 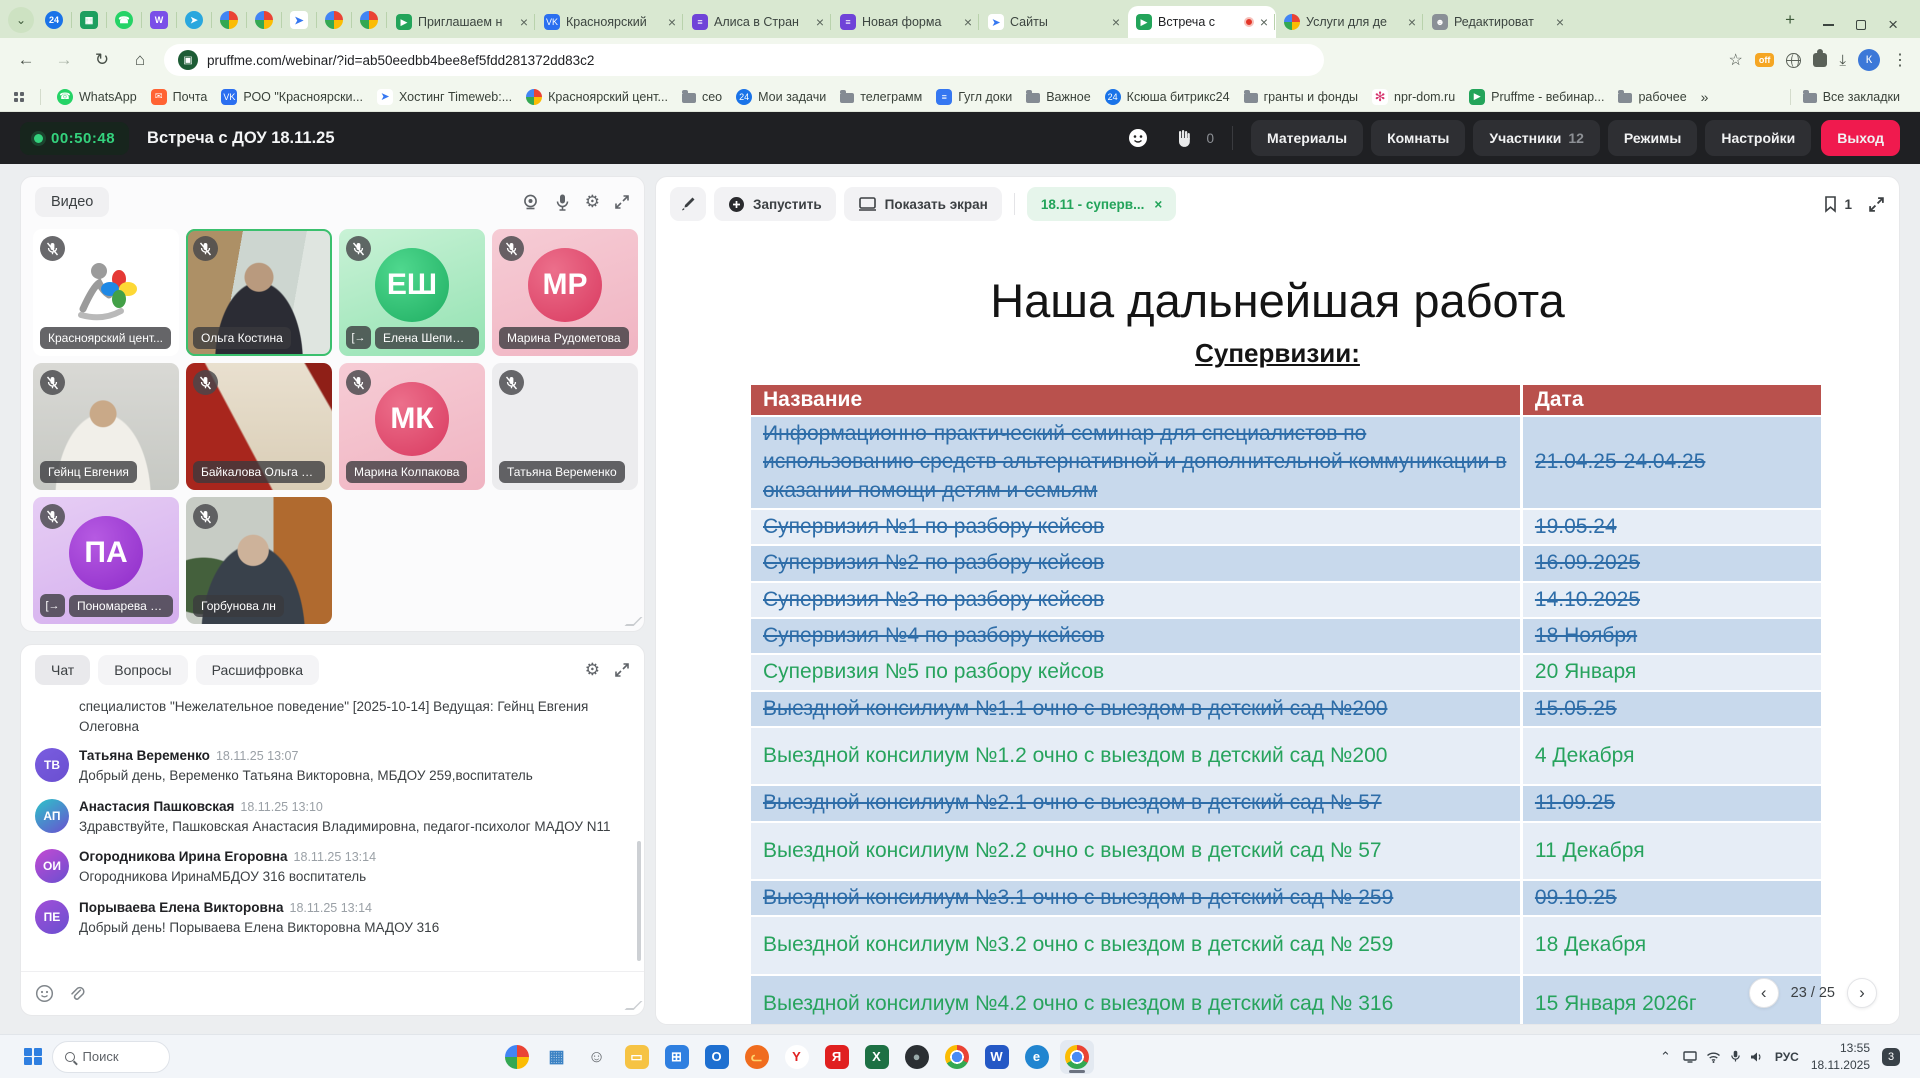 I want to click on bookmark-item: рабочее, so click(x=1652, y=97).